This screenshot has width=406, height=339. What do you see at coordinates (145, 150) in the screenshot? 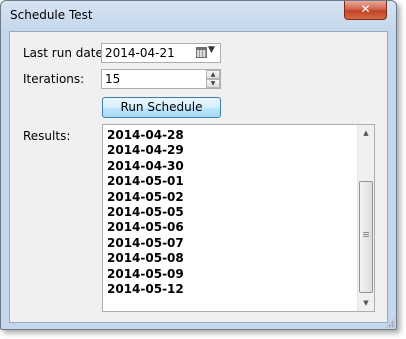
I see `result-line: 2014-04-29` at bounding box center [145, 150].